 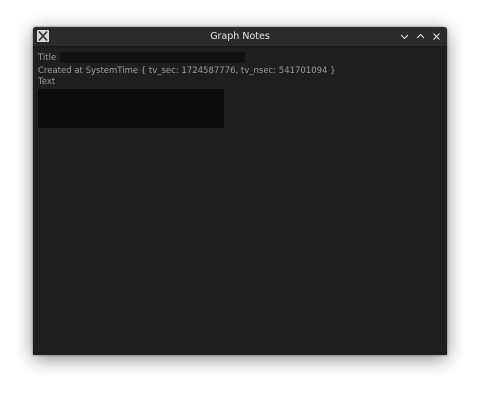 I want to click on chevron-up-icon, so click(x=420, y=36).